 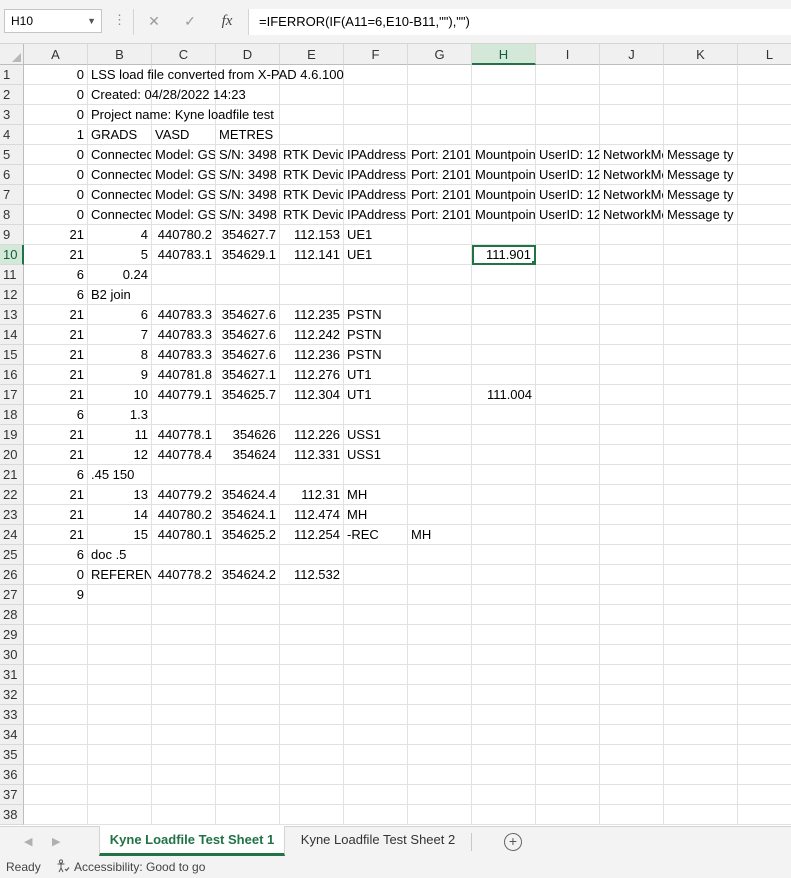 I want to click on row-header-27: 27, so click(x=12, y=595).